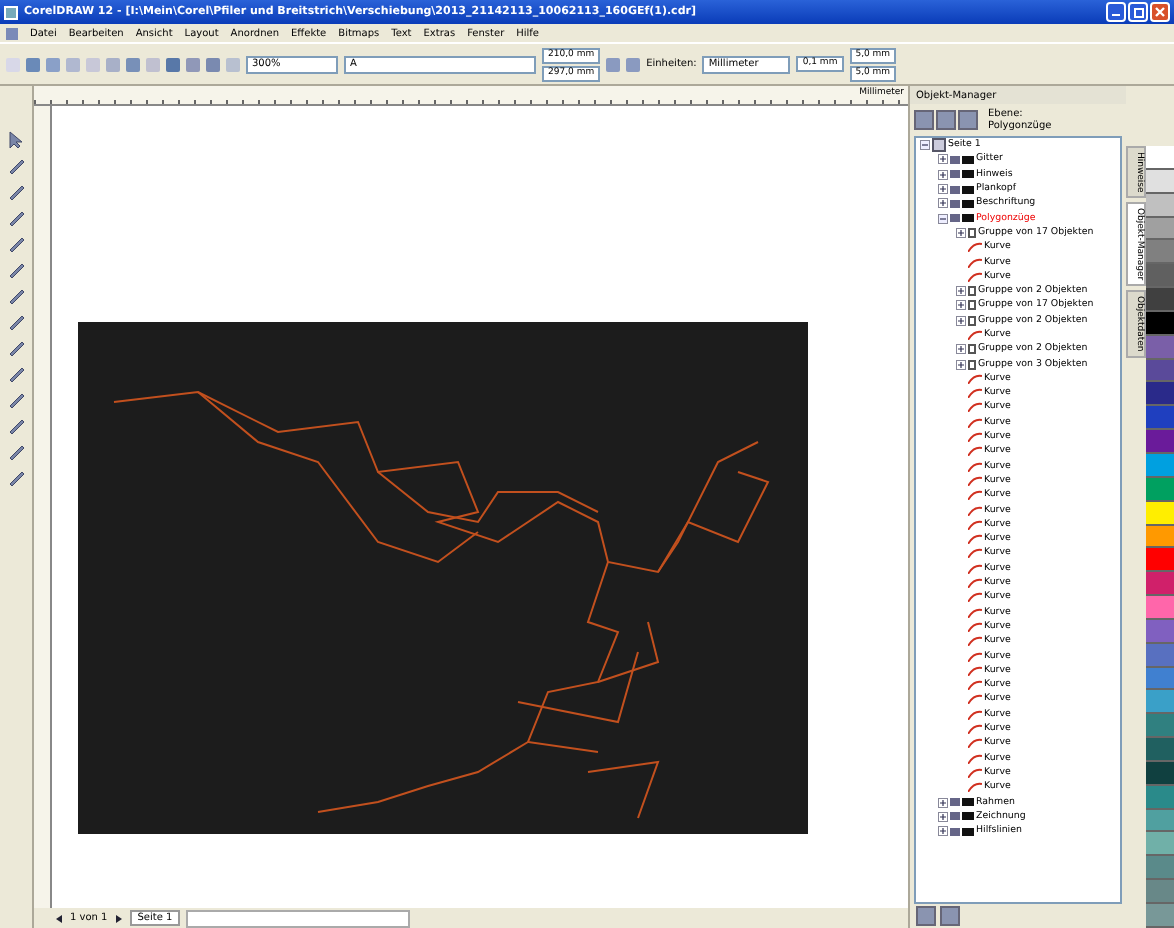 This screenshot has height=928, width=1174. I want to click on document-icon, so click(12, 33).